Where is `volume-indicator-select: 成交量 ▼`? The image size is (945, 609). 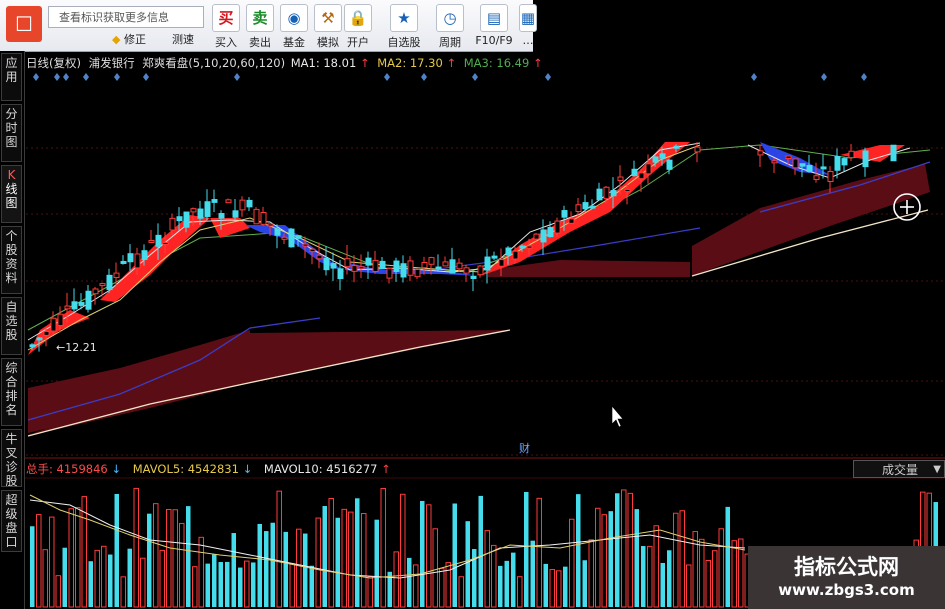
volume-indicator-select: 成交量 ▼ is located at coordinates (899, 469).